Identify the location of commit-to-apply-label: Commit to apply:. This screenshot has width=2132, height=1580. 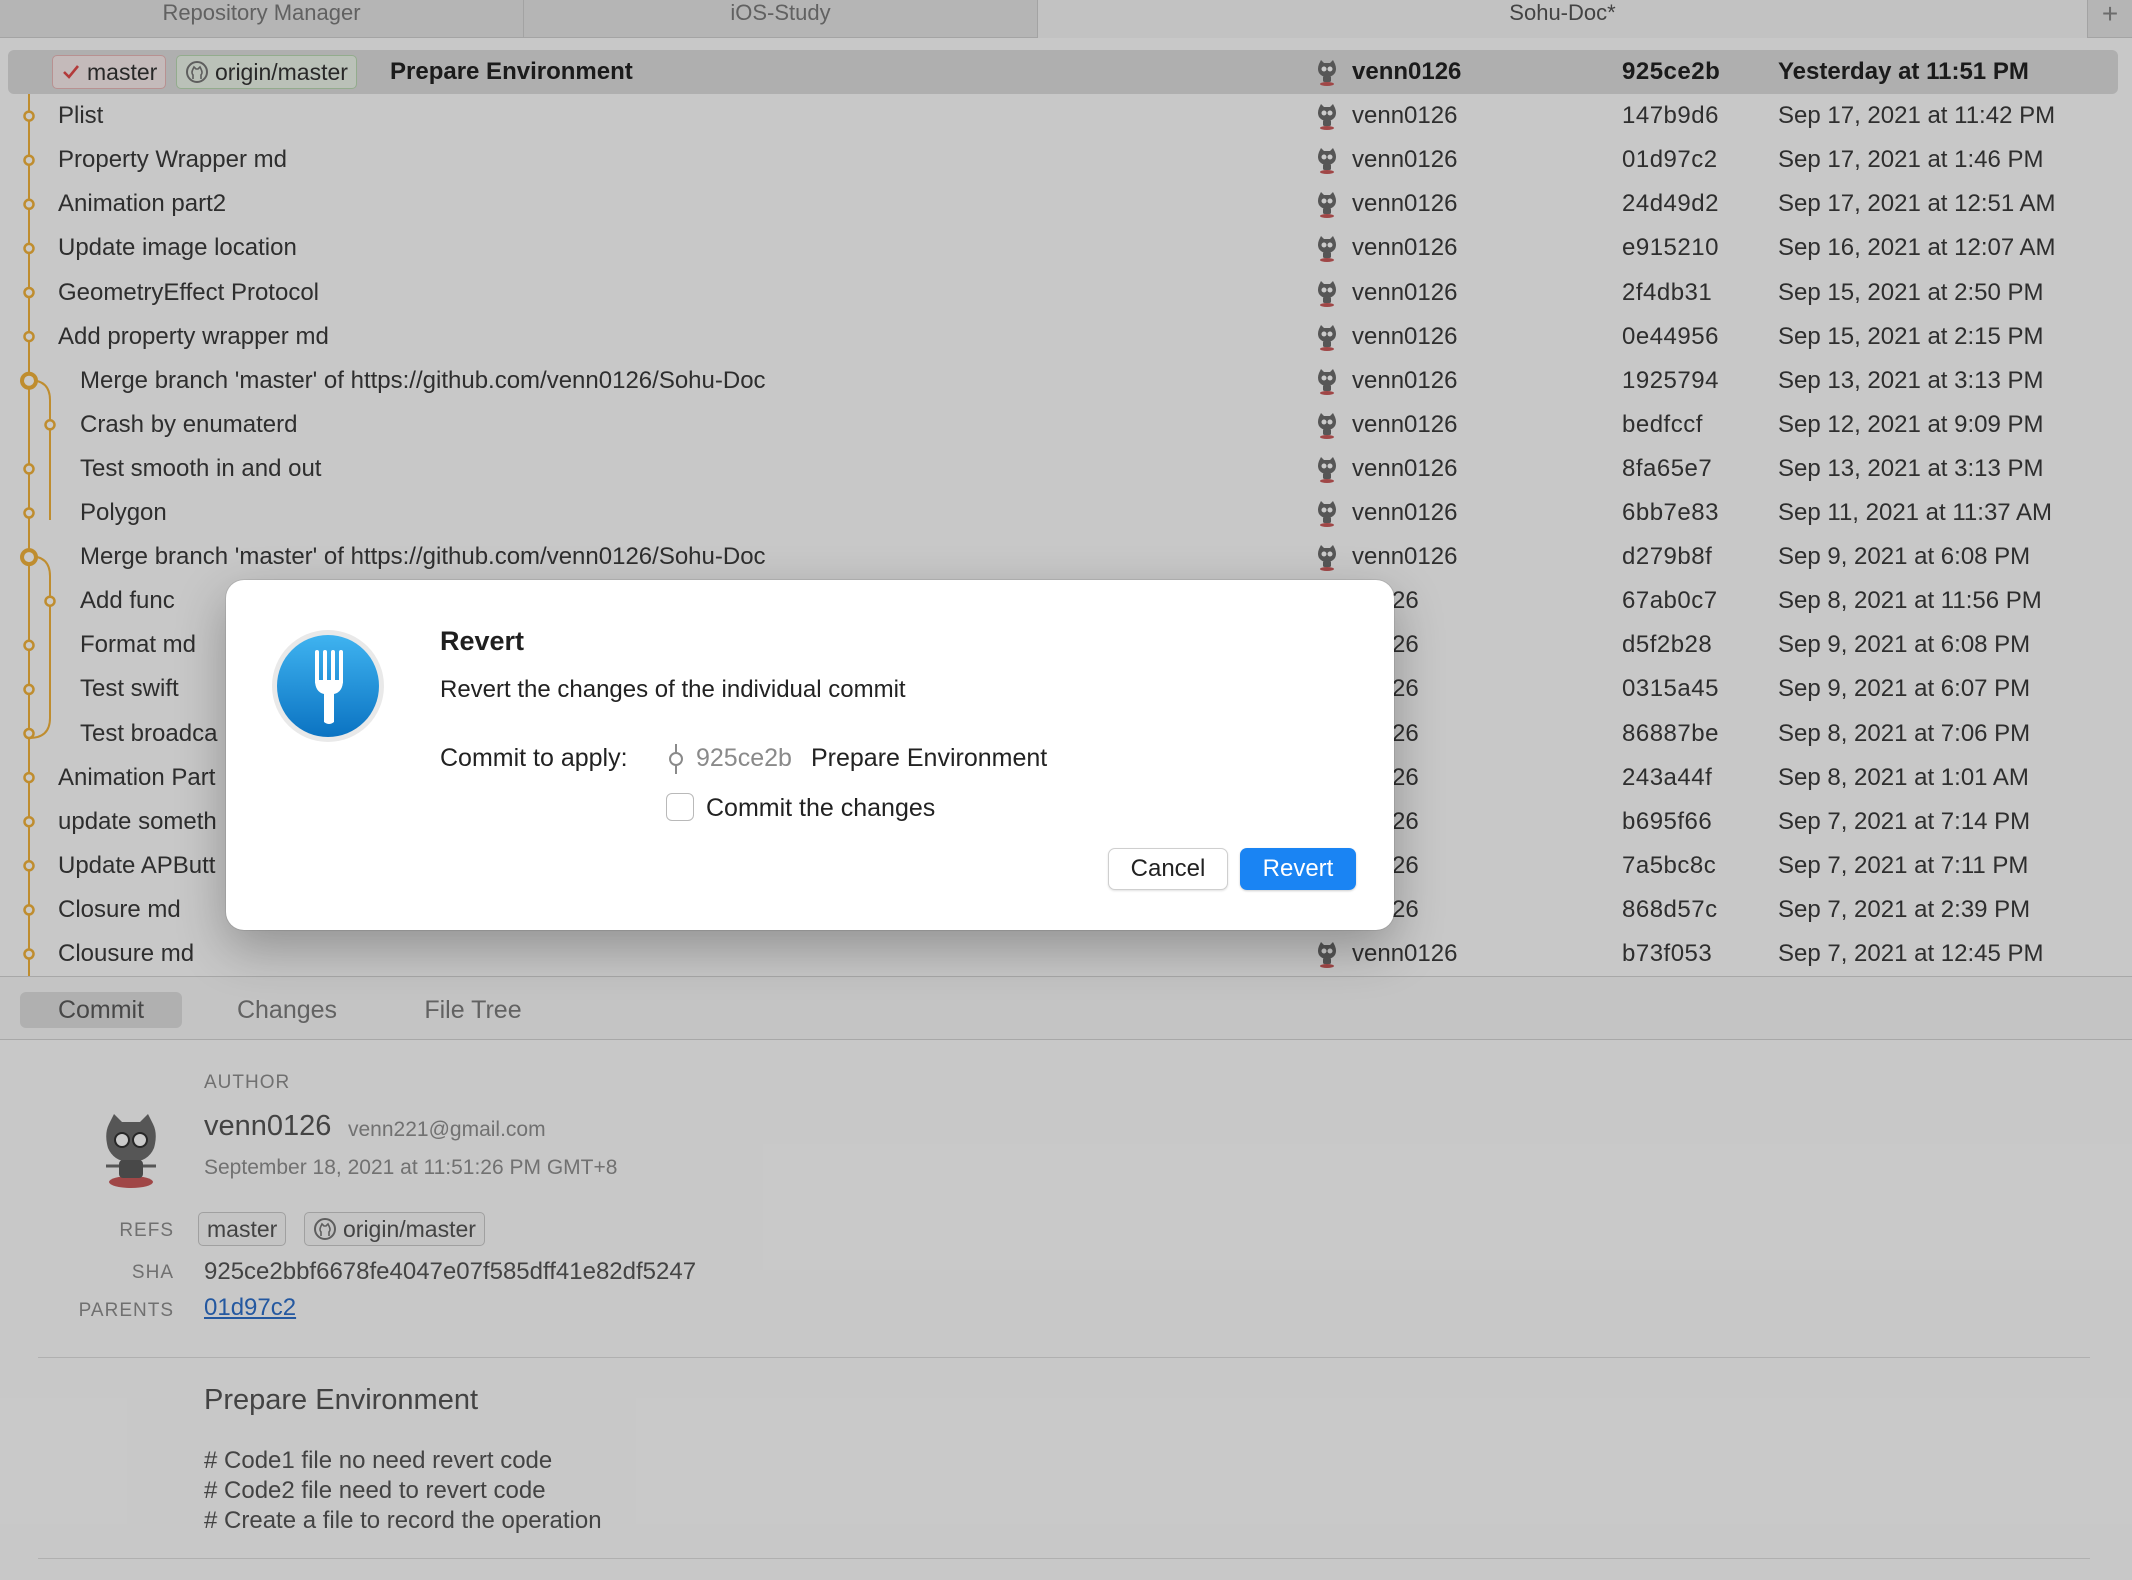
(534, 758).